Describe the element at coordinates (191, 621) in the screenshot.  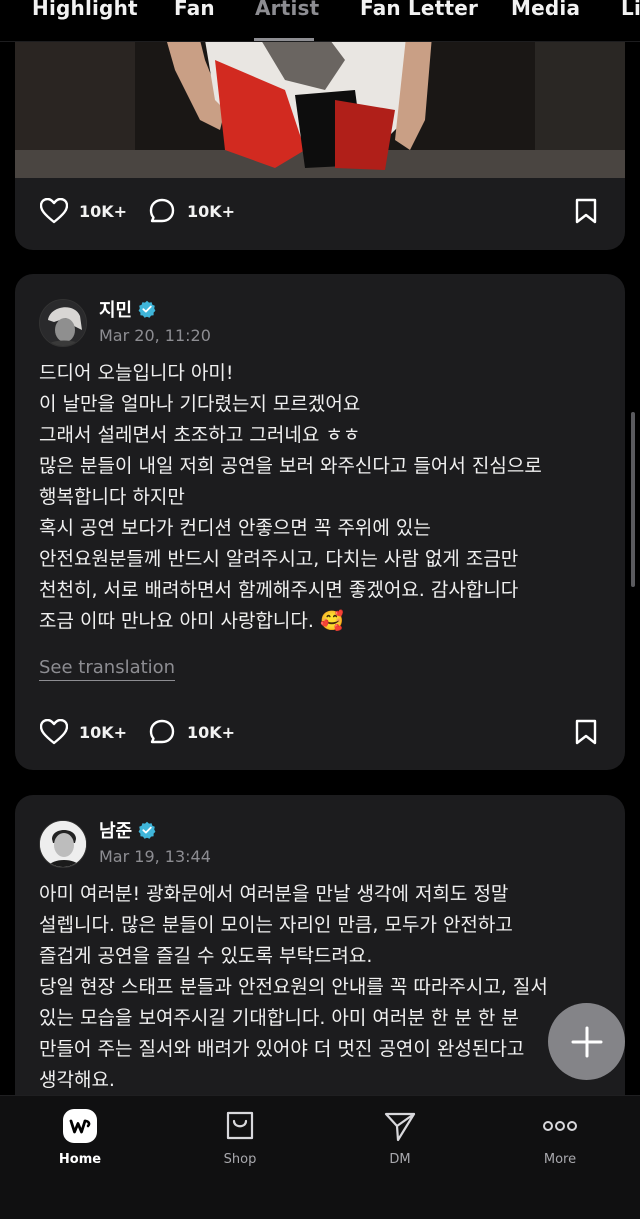
I see `post-line: 조금 이따 만나요 아미 사랑합니다. 🥰` at that location.